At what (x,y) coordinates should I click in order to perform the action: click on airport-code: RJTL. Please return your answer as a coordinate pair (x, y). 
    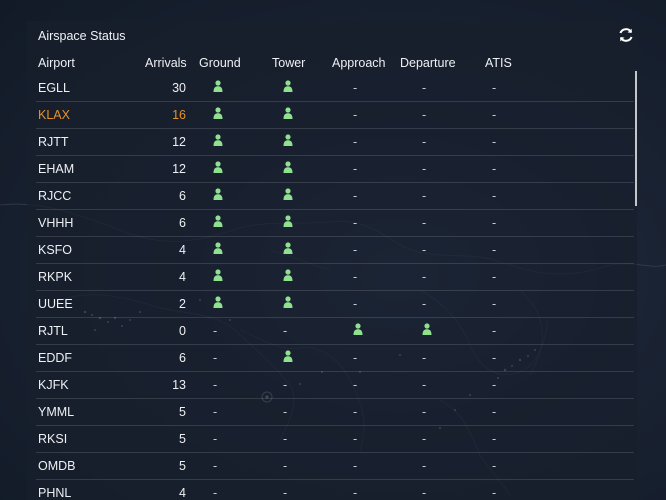
    Looking at the image, I should click on (53, 331).